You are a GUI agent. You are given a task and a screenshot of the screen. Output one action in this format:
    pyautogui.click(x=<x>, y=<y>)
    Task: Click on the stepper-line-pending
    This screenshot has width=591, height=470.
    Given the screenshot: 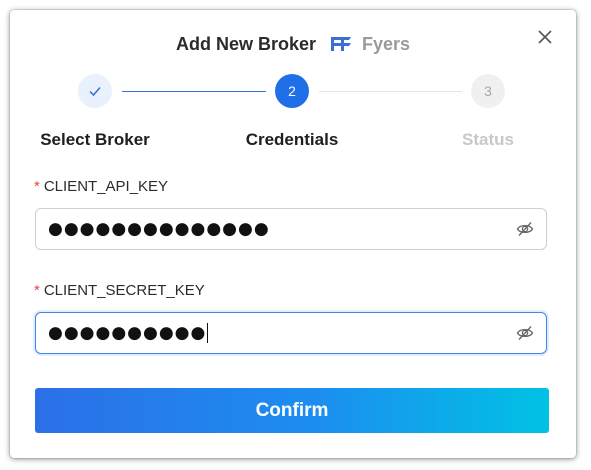 What is the action you would take?
    pyautogui.click(x=390, y=91)
    